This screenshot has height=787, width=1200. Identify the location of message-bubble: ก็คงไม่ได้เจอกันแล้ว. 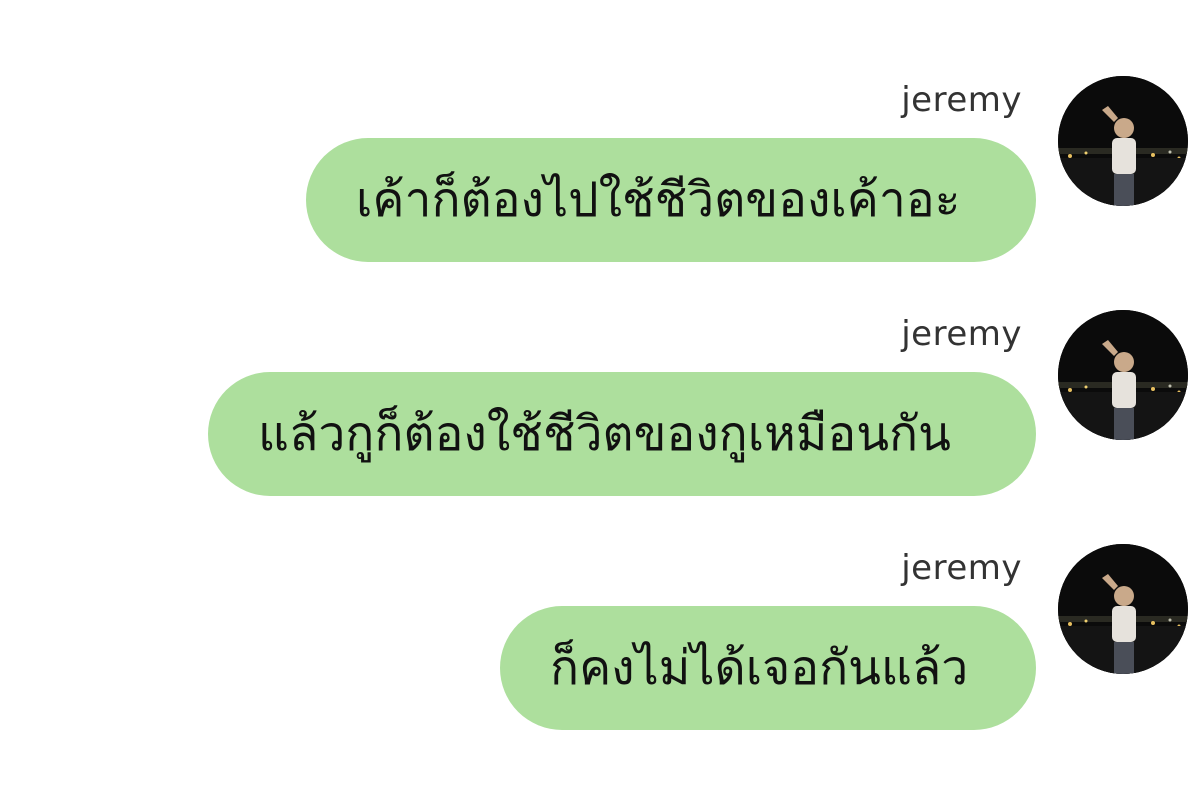
(768, 668).